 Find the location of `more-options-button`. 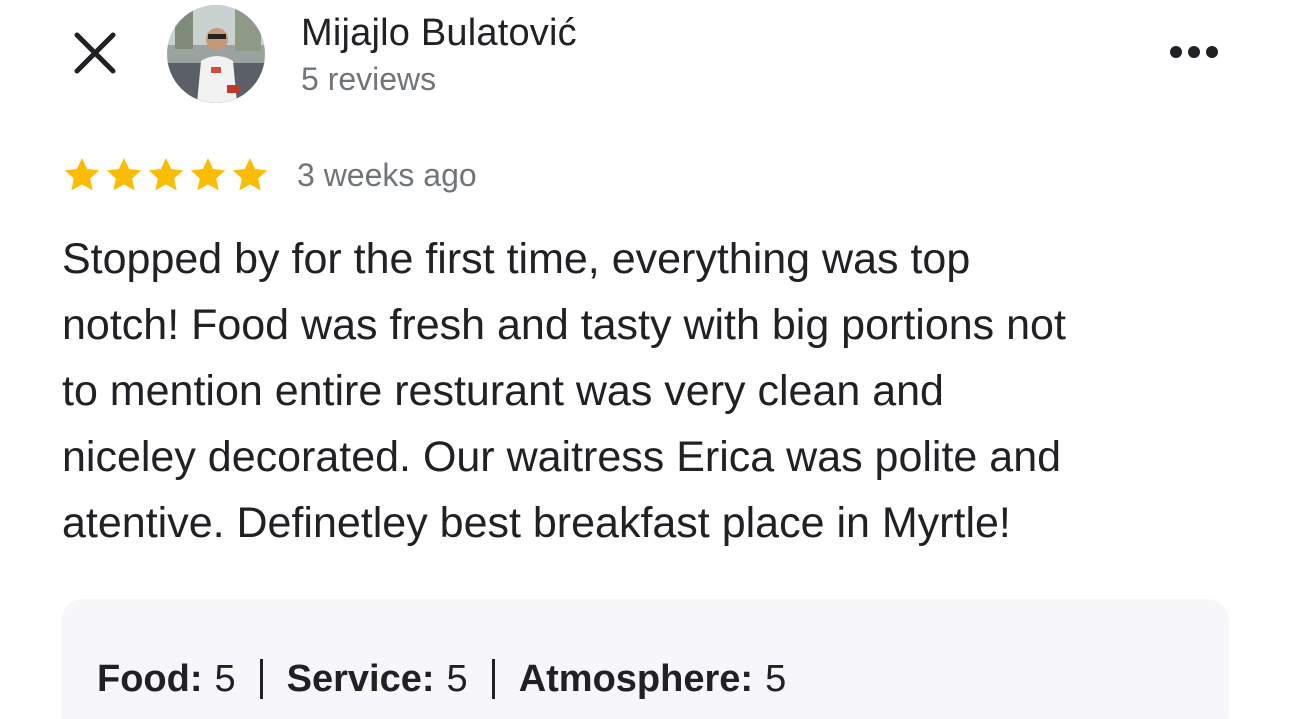

more-options-button is located at coordinates (1194, 52).